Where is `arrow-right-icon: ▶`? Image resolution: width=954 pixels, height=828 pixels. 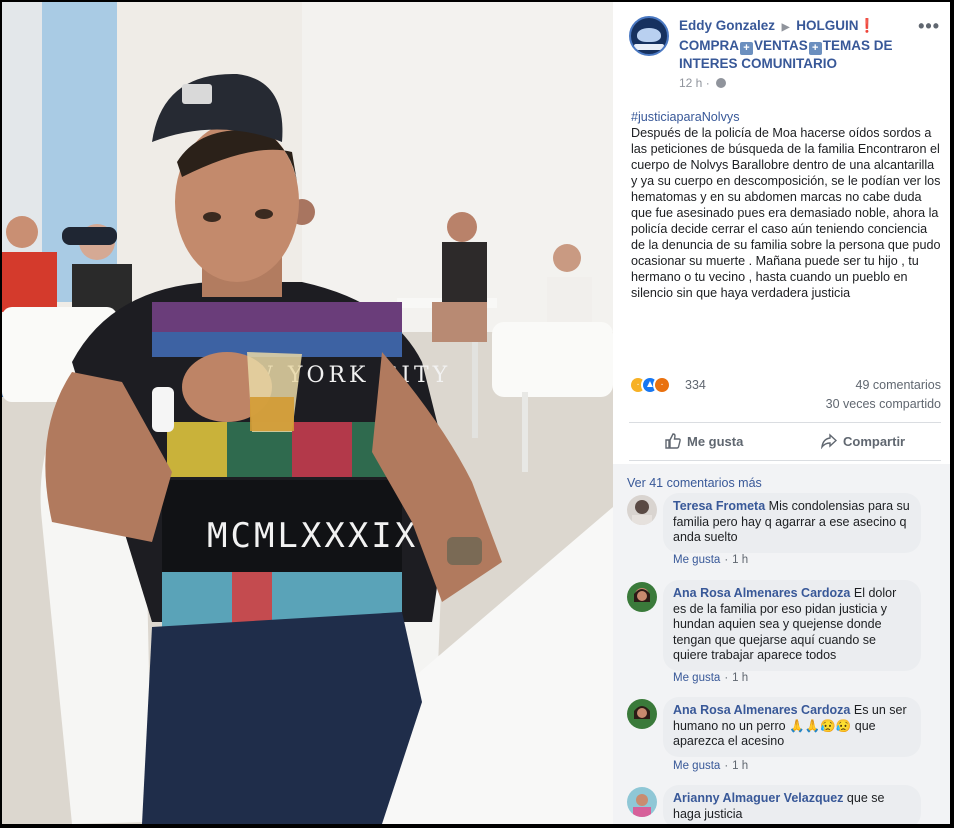
arrow-right-icon: ▶ is located at coordinates (785, 27).